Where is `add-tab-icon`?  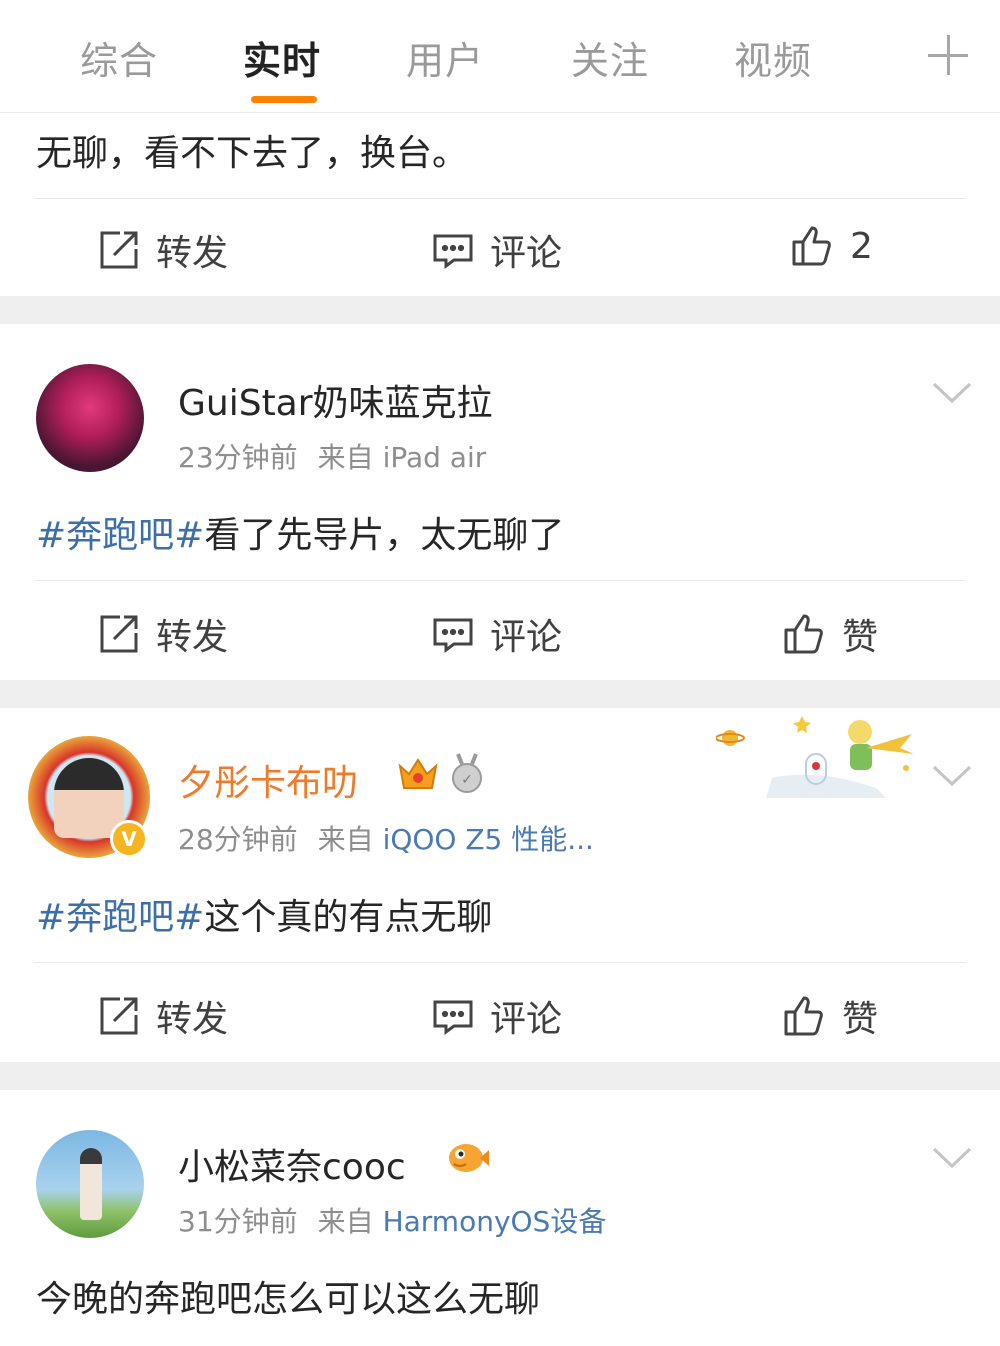
add-tab-icon is located at coordinates (948, 55).